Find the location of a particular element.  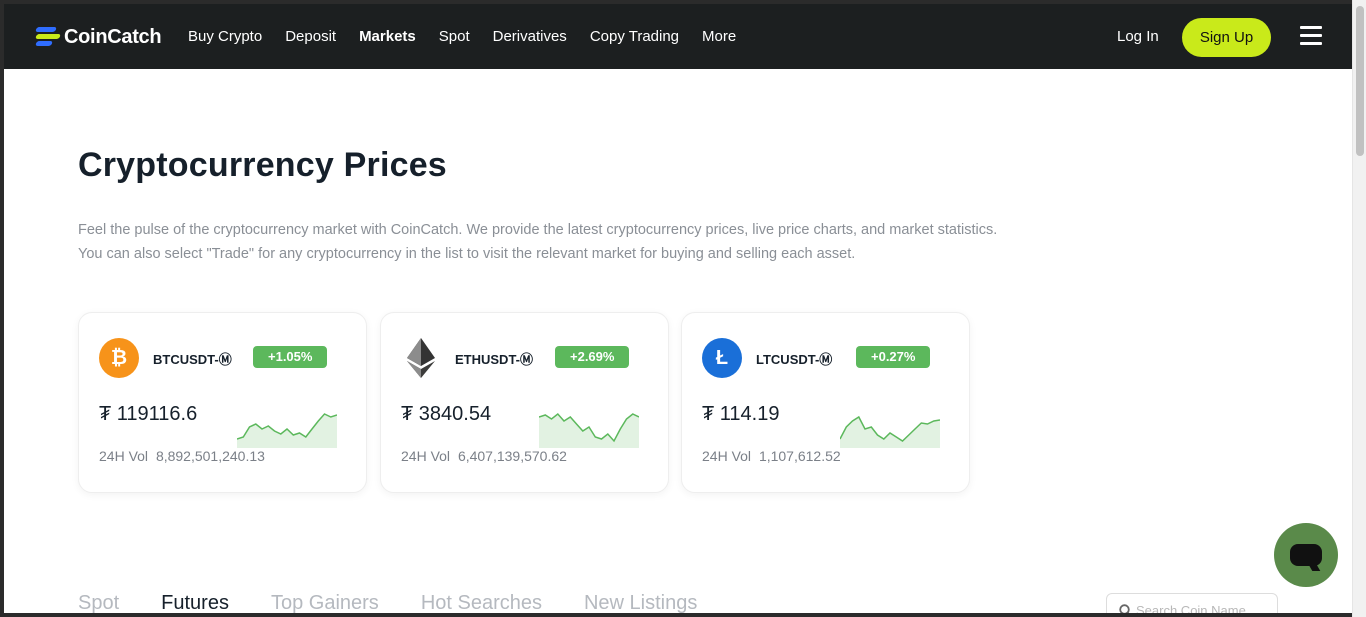

nav-copy-trading: Copy Trading is located at coordinates (634, 36).